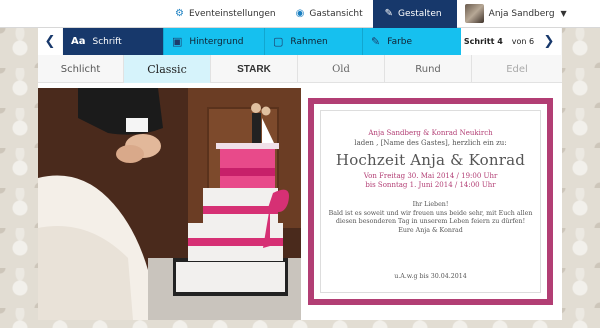  Describe the element at coordinates (81, 69) in the screenshot. I see `style-tab-schlicht: Schlicht` at that location.